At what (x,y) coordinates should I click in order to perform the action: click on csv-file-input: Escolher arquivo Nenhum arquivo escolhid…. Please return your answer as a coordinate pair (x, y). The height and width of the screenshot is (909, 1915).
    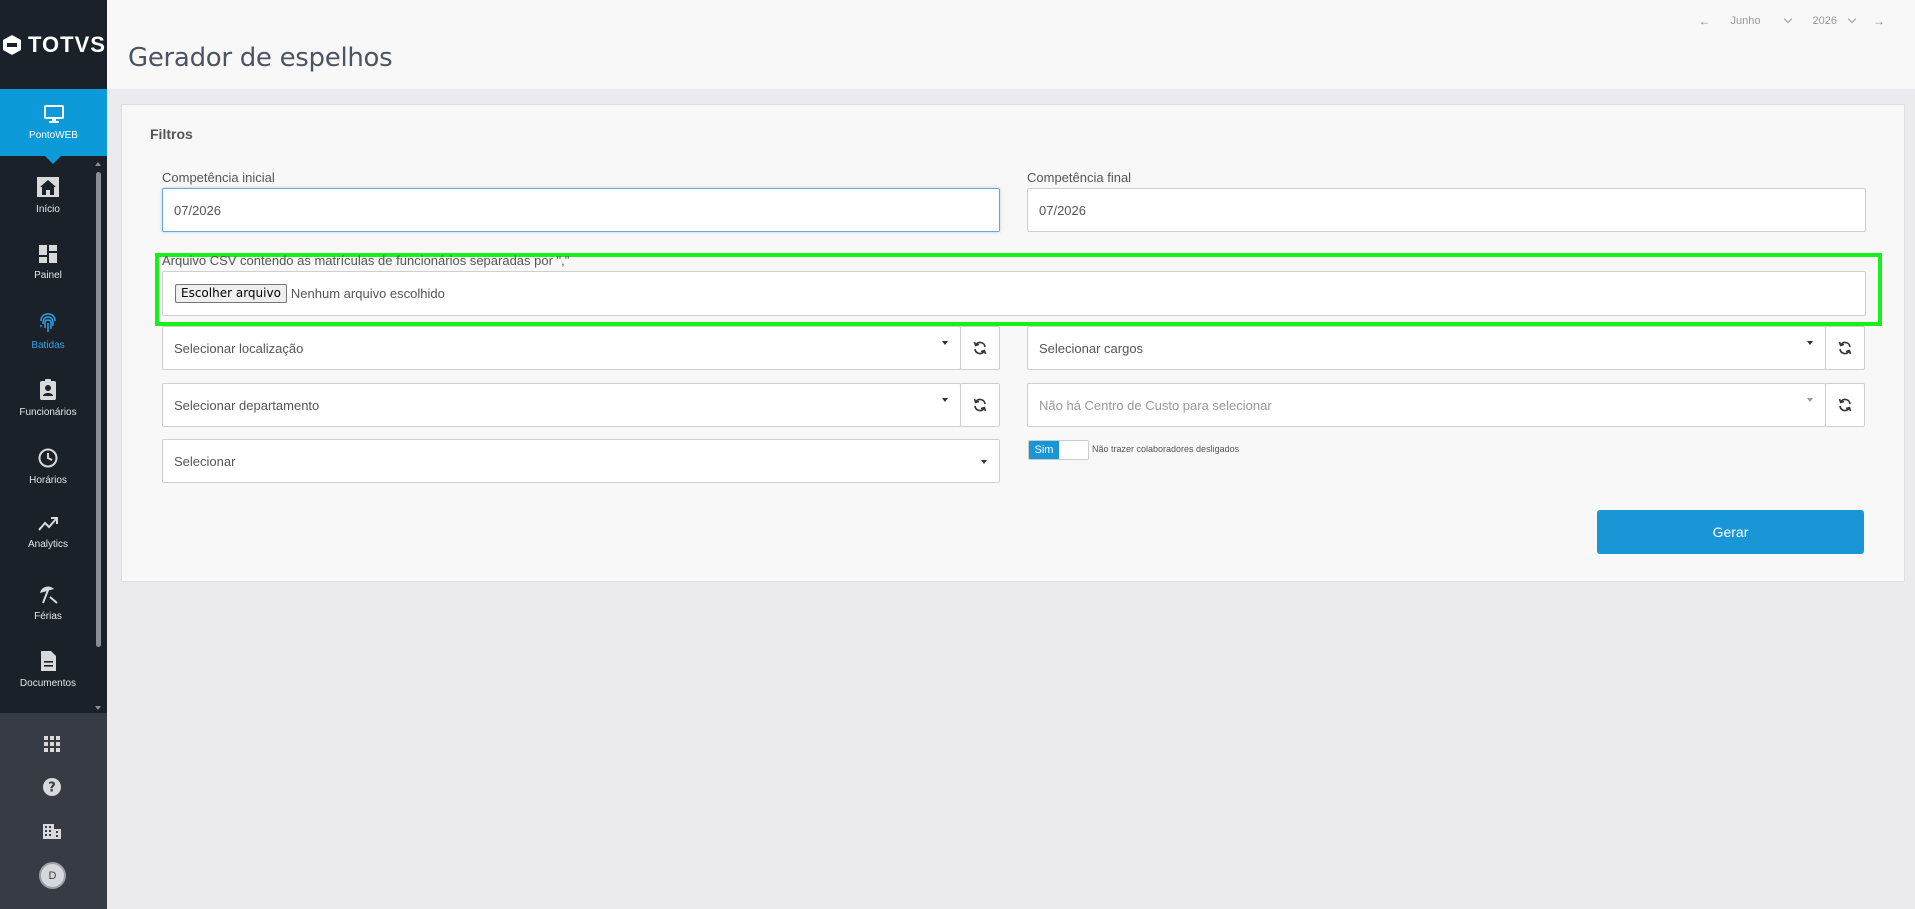
    Looking at the image, I should click on (1014, 293).